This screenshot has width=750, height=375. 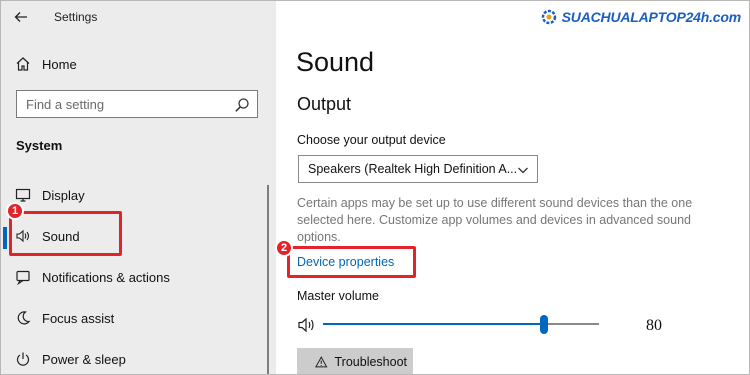 What do you see at coordinates (76, 17) in the screenshot?
I see `app-title: Settings` at bounding box center [76, 17].